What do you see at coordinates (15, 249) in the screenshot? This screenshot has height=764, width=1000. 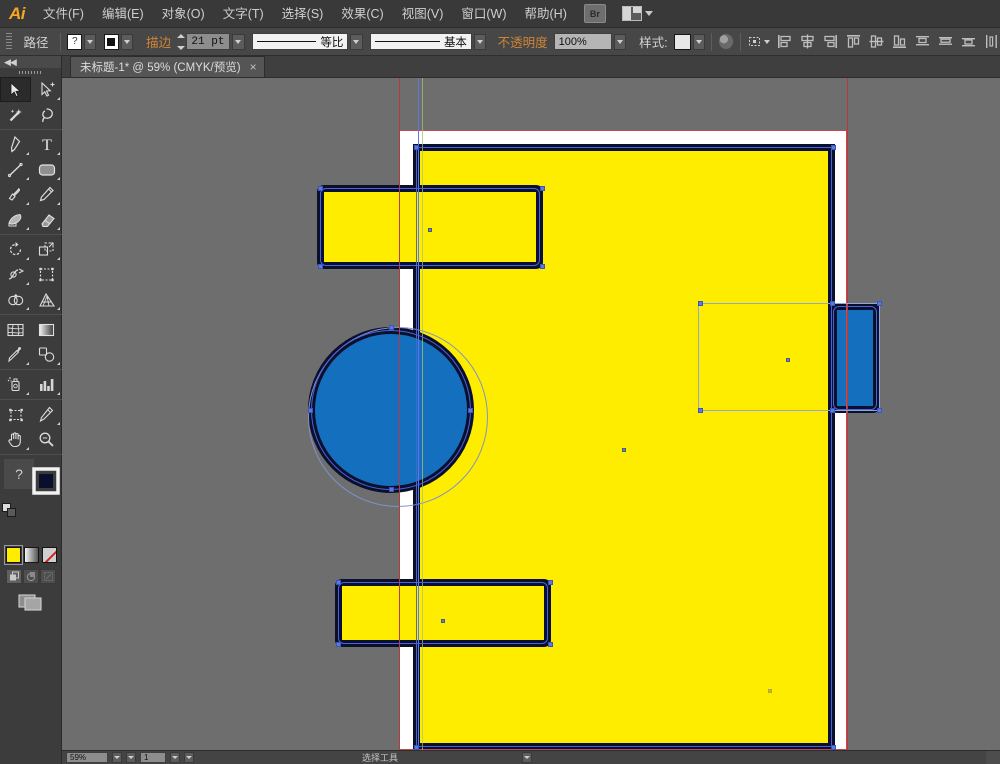 I see `rotate-tool` at bounding box center [15, 249].